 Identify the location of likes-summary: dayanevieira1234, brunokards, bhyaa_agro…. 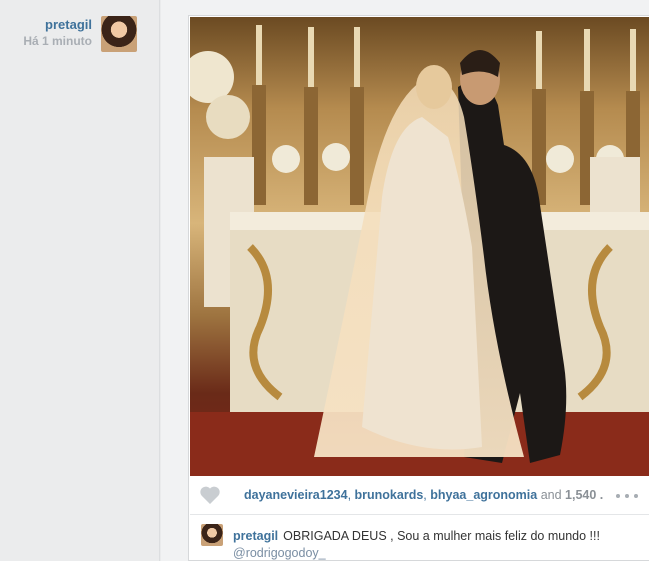
(424, 495).